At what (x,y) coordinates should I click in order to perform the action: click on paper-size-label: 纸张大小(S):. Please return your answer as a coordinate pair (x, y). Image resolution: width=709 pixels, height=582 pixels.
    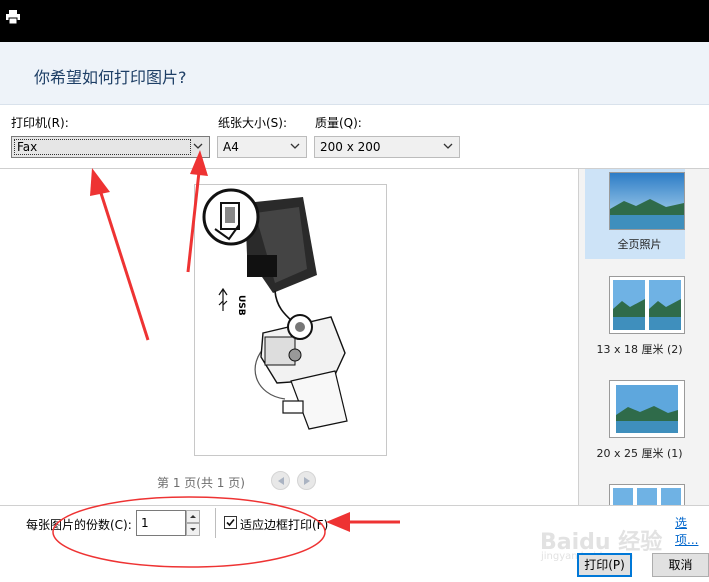
    Looking at the image, I should click on (253, 123).